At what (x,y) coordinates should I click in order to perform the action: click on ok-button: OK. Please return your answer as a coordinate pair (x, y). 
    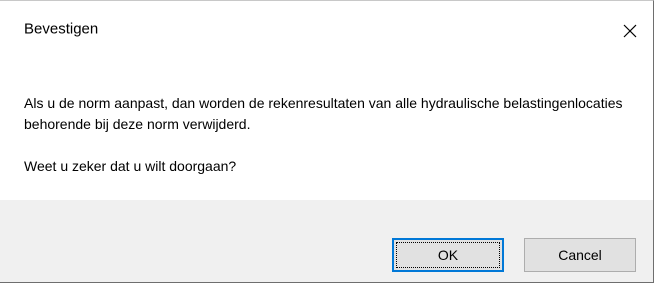
    Looking at the image, I should click on (448, 255).